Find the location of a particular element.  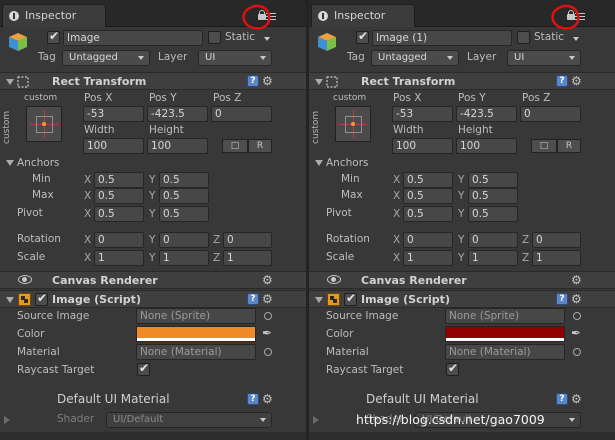

source-image-field: None (Sprite) is located at coordinates (505, 316).